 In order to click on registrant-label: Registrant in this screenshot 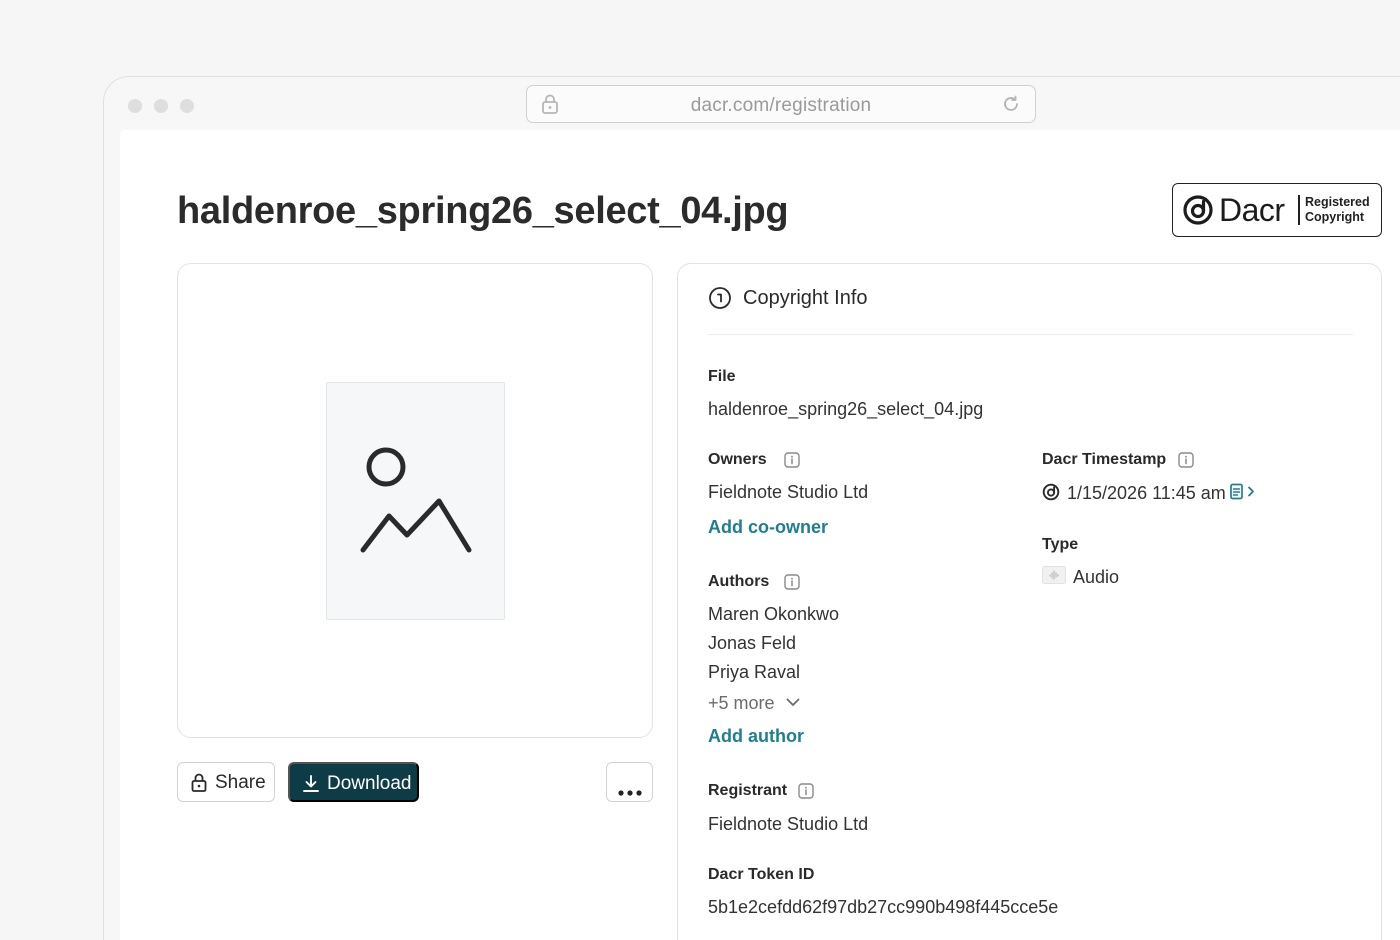, I will do `click(748, 790)`.